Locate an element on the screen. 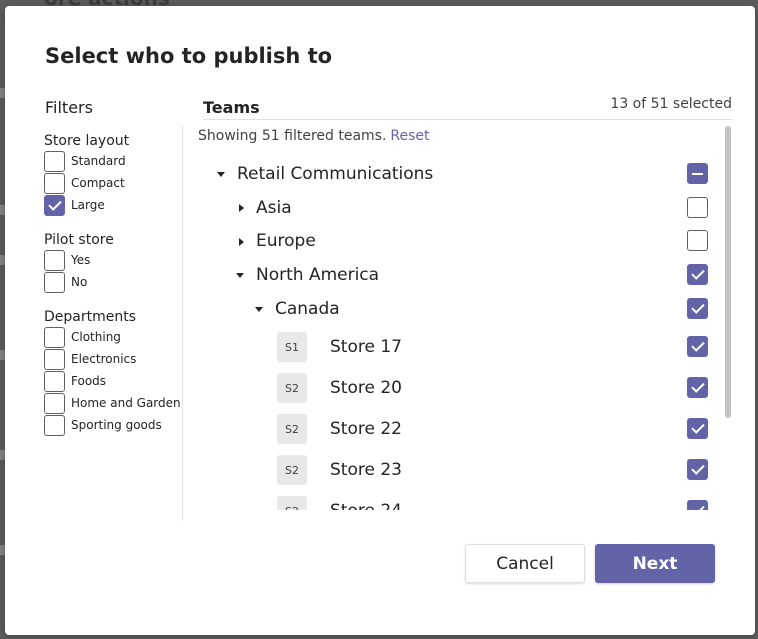  filter-group-pilot-store: Pilot store Yes No is located at coordinates (112, 262).